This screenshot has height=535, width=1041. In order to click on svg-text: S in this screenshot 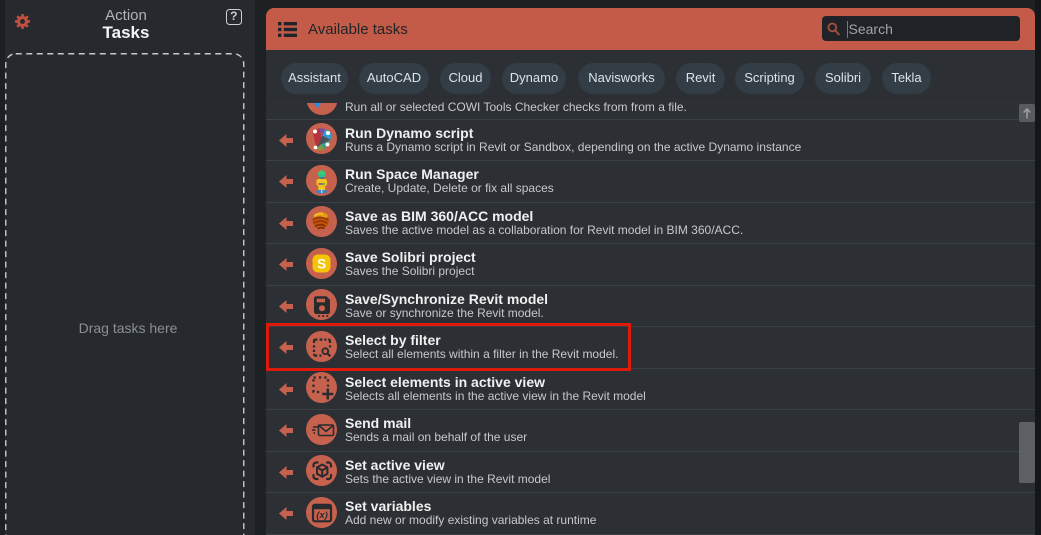, I will do `click(321, 263)`.